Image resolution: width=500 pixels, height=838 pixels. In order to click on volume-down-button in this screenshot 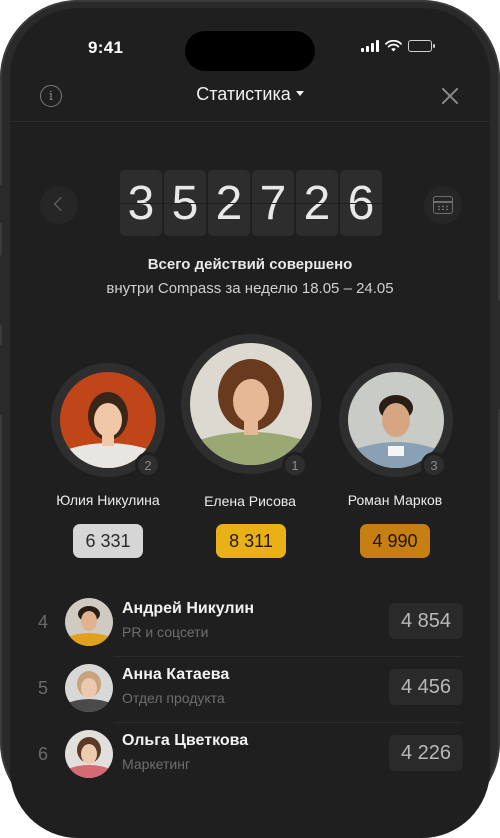, I will do `click(2, 380)`.